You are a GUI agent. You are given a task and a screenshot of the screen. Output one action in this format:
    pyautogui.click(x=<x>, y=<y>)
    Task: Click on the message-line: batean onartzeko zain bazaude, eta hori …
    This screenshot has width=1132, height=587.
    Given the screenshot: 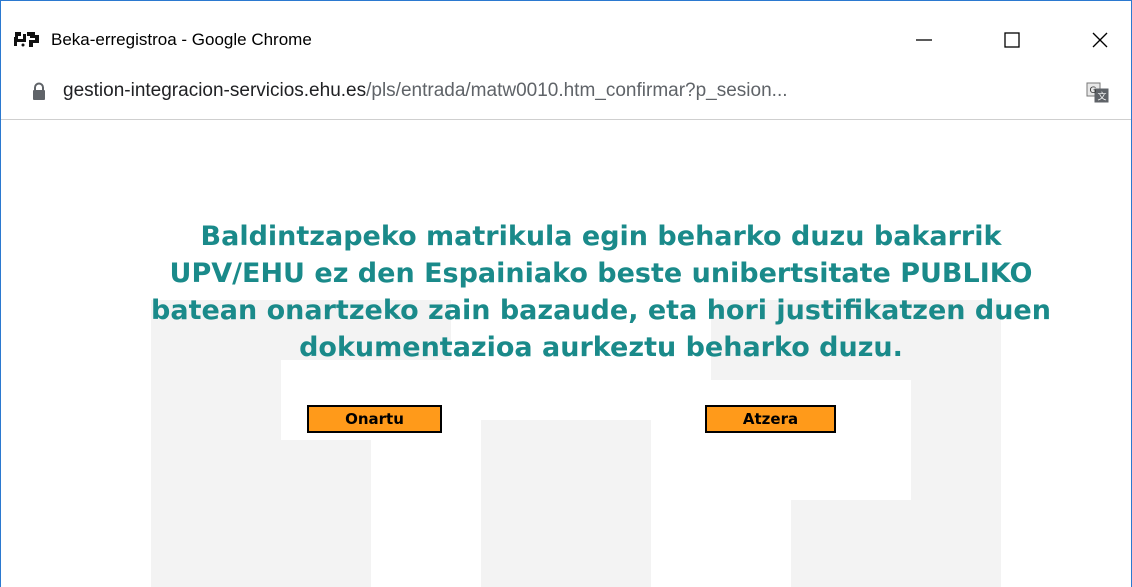 What is the action you would take?
    pyautogui.click(x=601, y=310)
    